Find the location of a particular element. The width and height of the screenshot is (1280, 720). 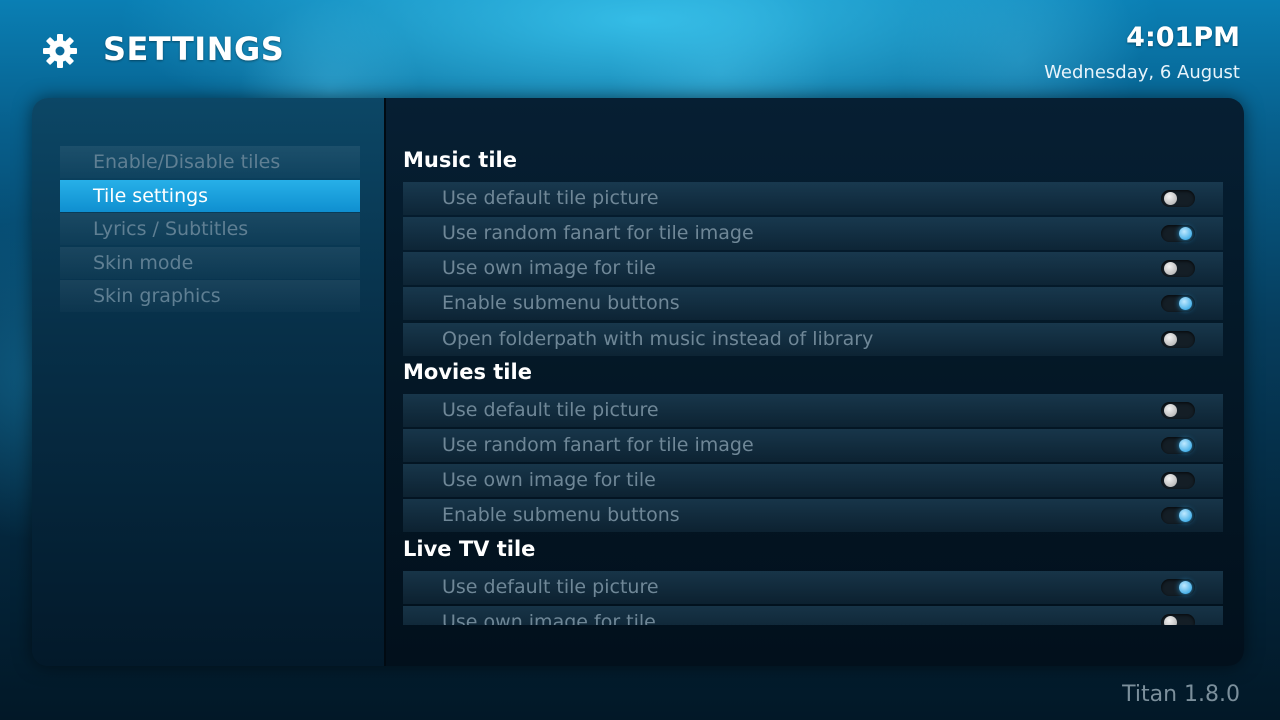

section-title-movies: Movies tile is located at coordinates (467, 372).